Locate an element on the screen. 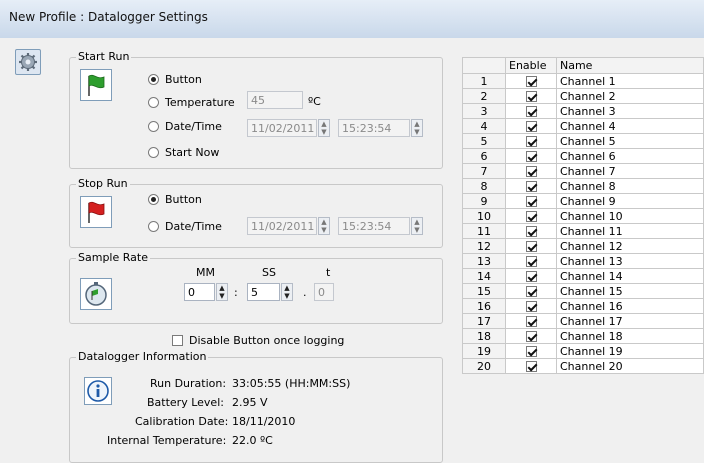  stopwatch-icon is located at coordinates (96, 294).